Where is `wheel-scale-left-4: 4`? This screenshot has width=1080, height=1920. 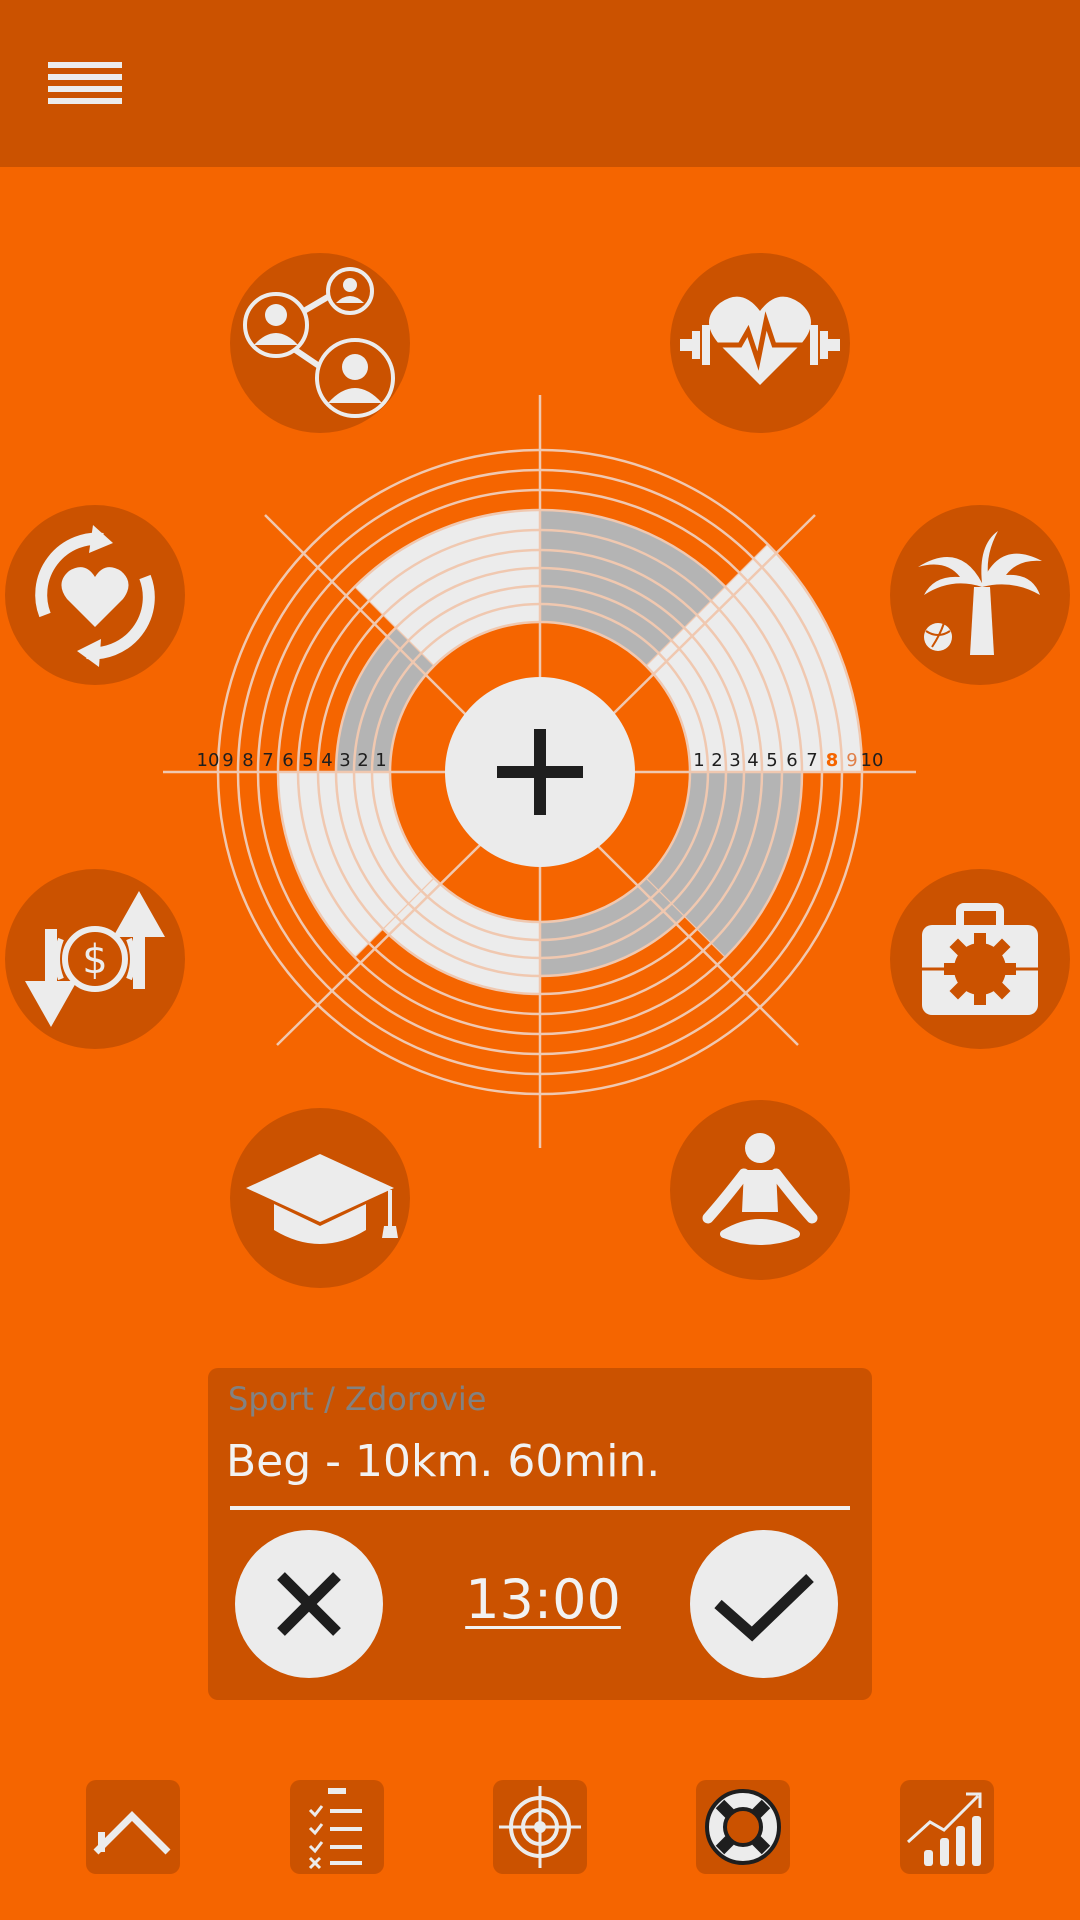 wheel-scale-left-4: 4 is located at coordinates (326, 760).